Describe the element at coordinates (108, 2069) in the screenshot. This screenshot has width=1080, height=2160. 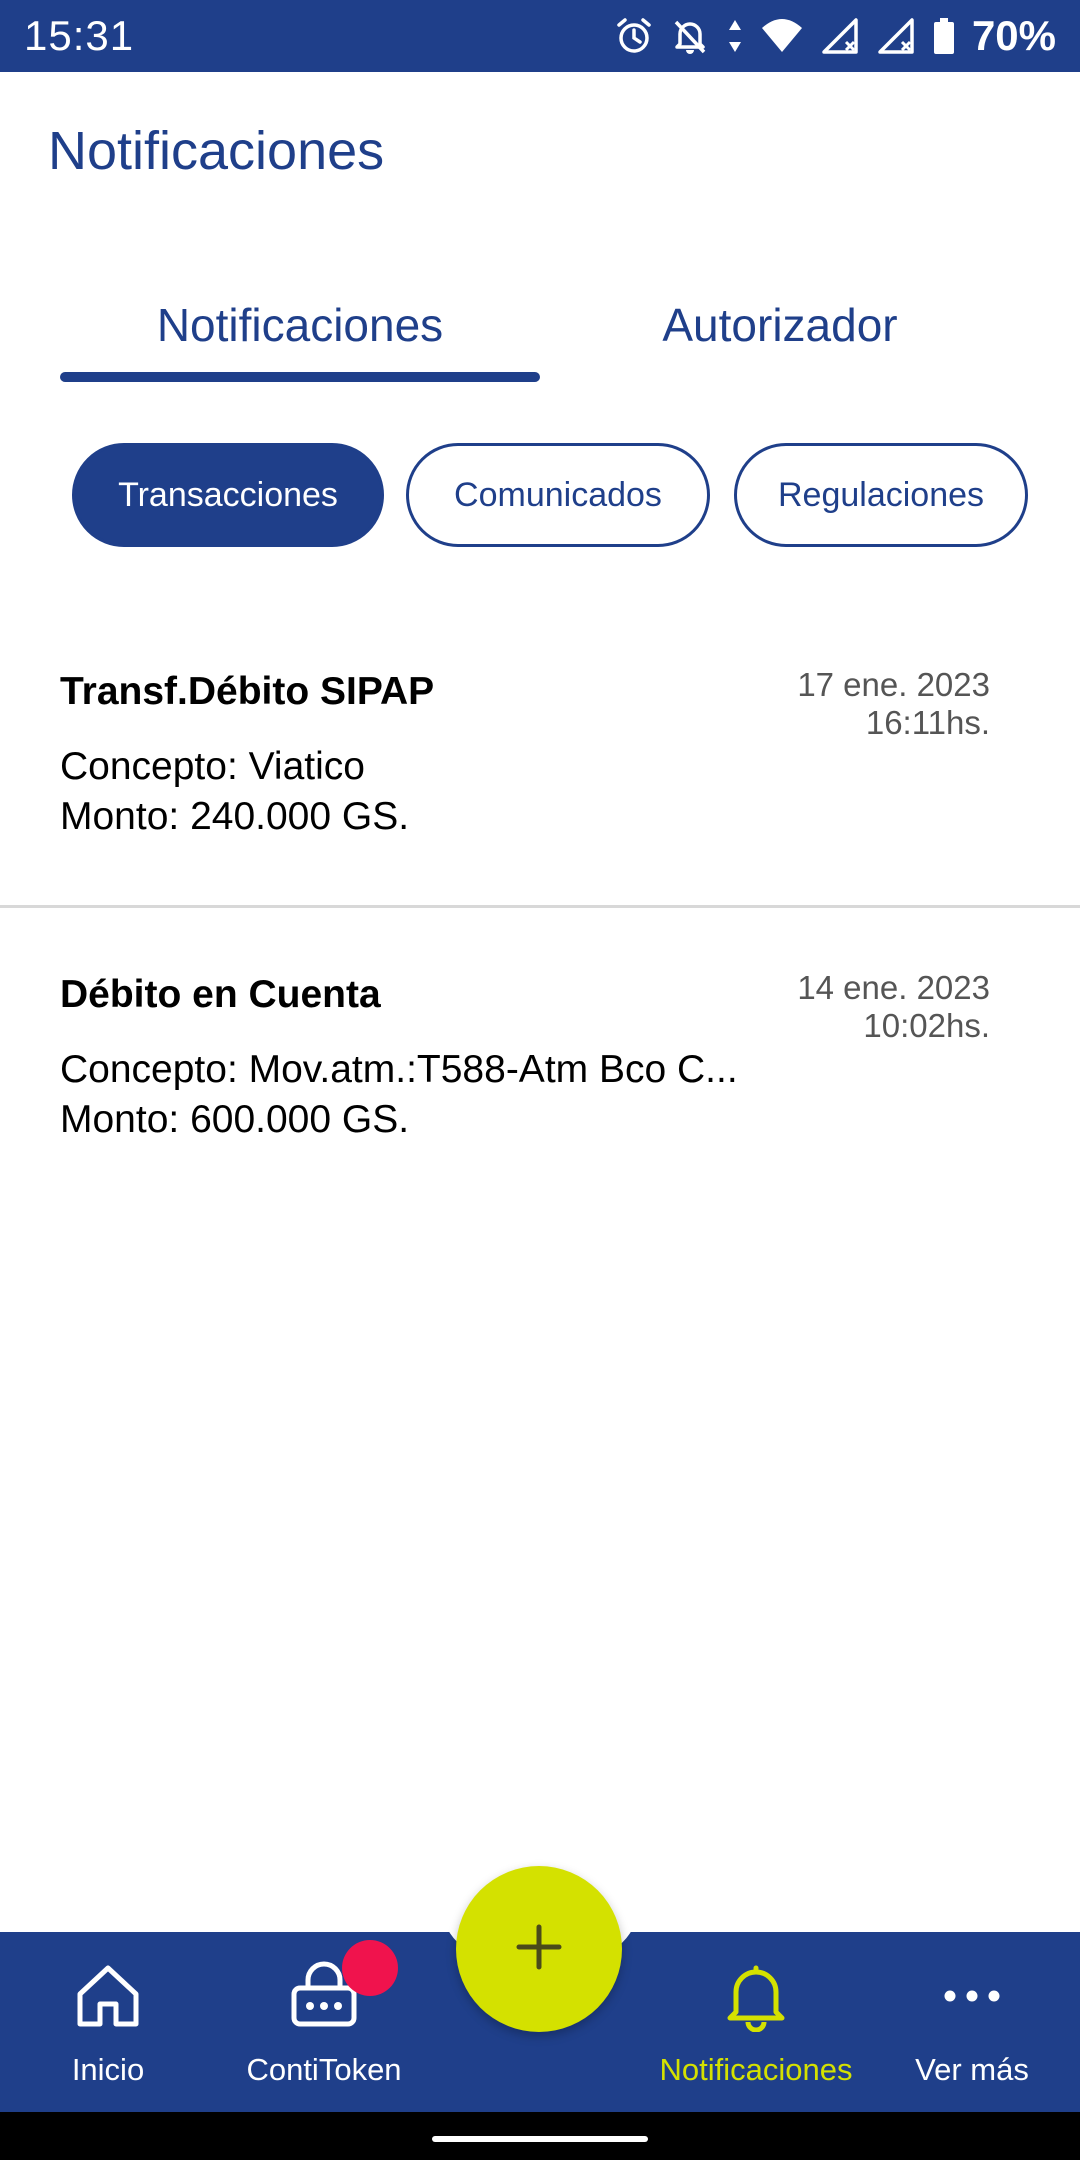
I see `nav-label: Inicio` at that location.